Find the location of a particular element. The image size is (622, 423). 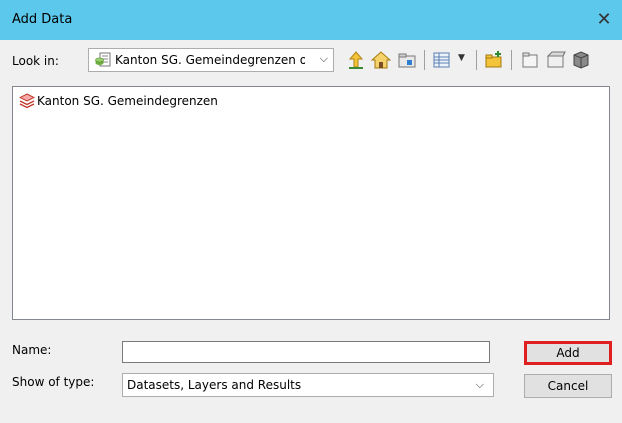

connect-folder-icon is located at coordinates (407, 60).